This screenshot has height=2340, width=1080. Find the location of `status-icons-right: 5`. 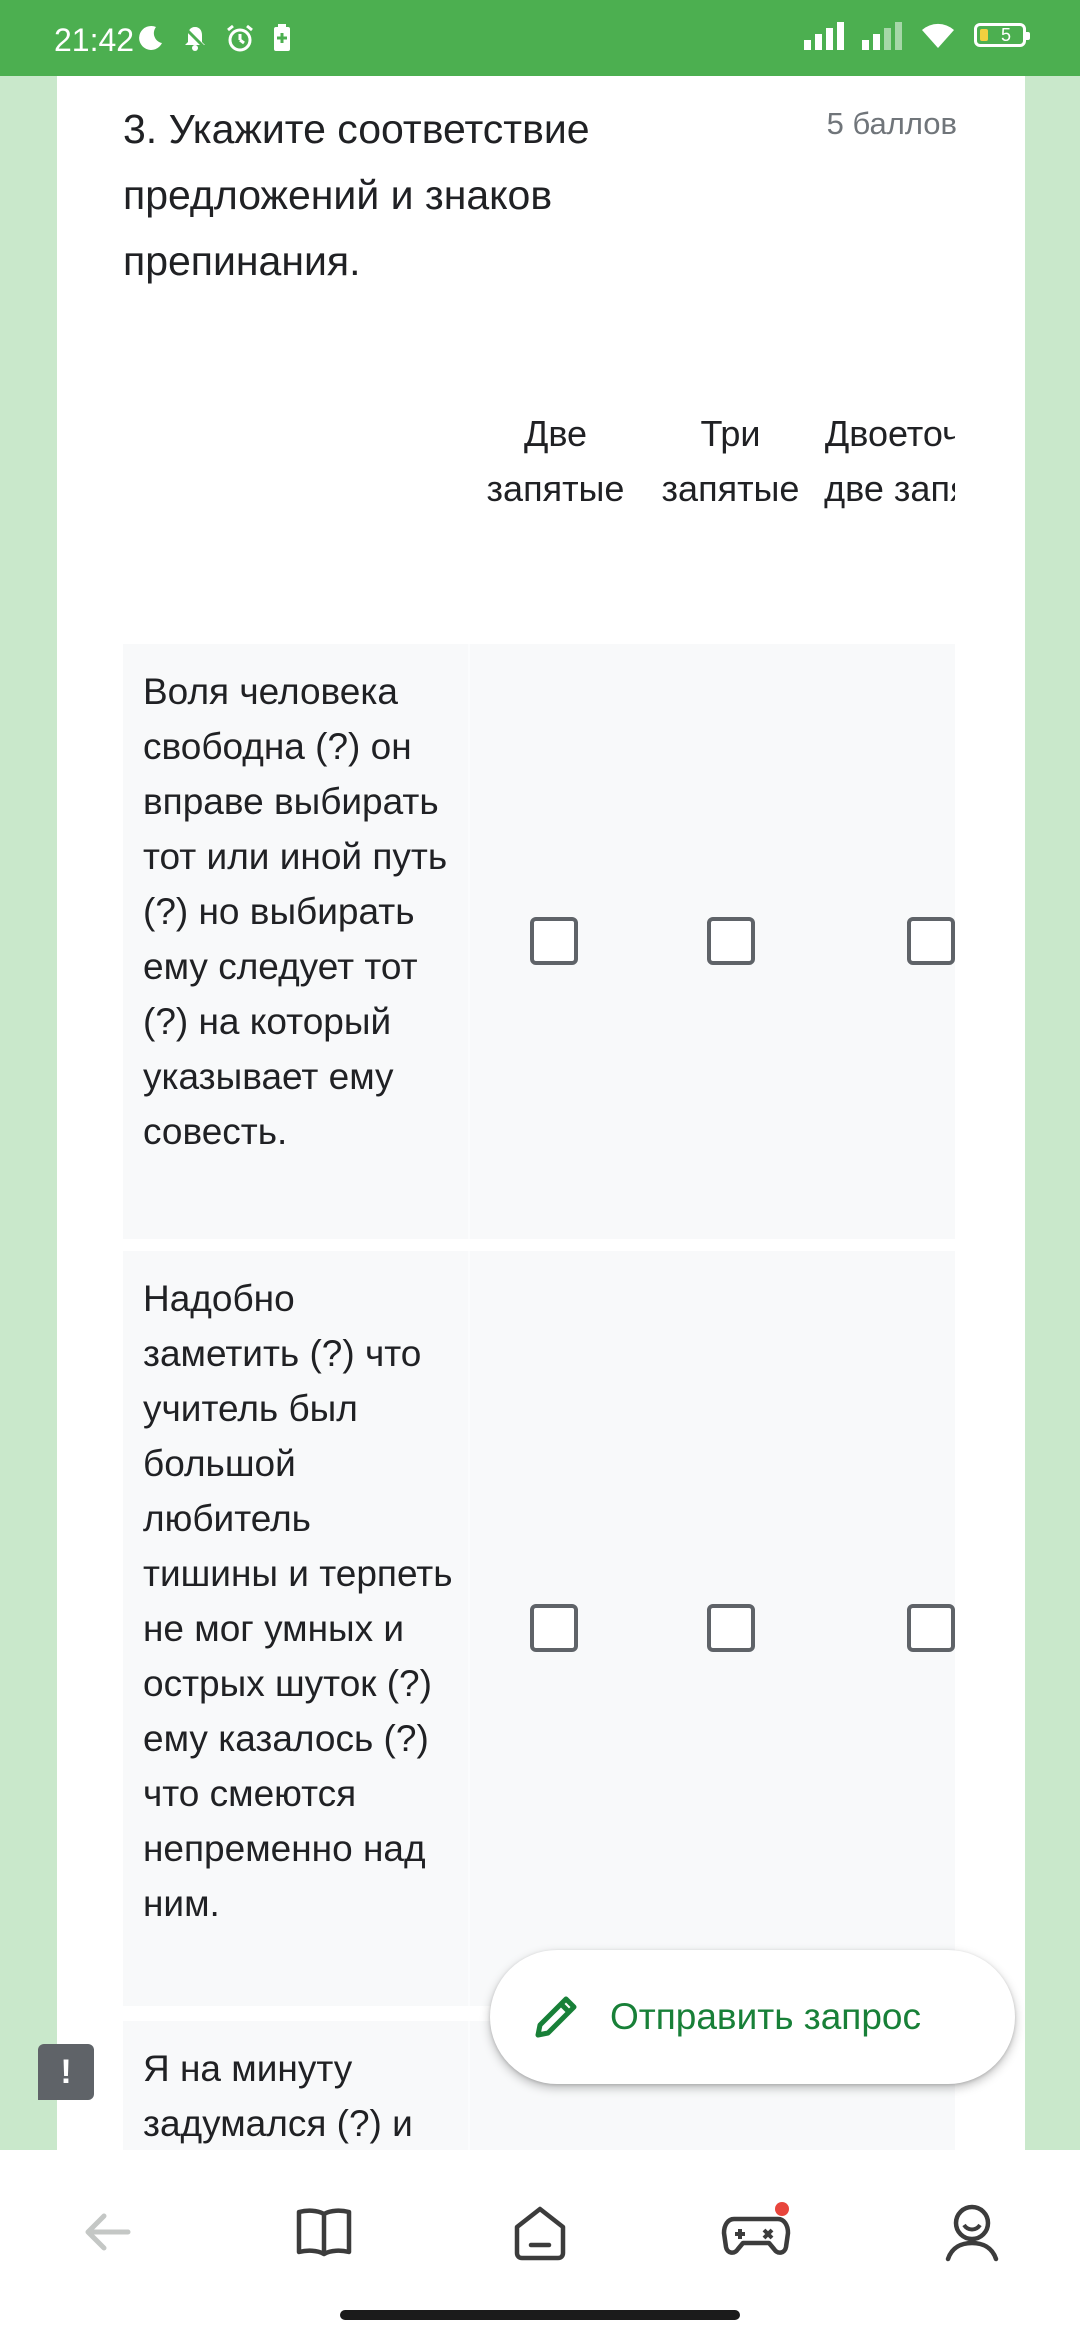

status-icons-right: 5 is located at coordinates (917, 35).